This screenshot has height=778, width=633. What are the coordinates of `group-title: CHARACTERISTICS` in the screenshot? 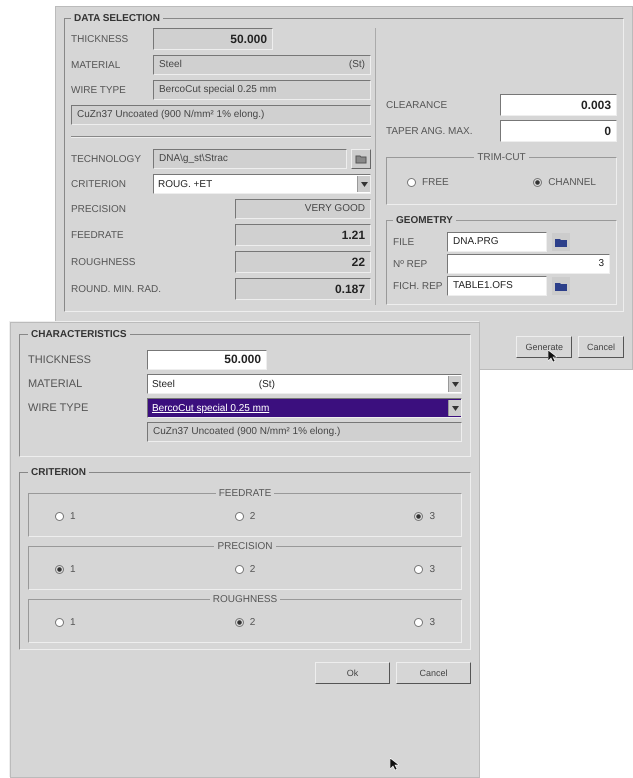 It's located at (79, 334).